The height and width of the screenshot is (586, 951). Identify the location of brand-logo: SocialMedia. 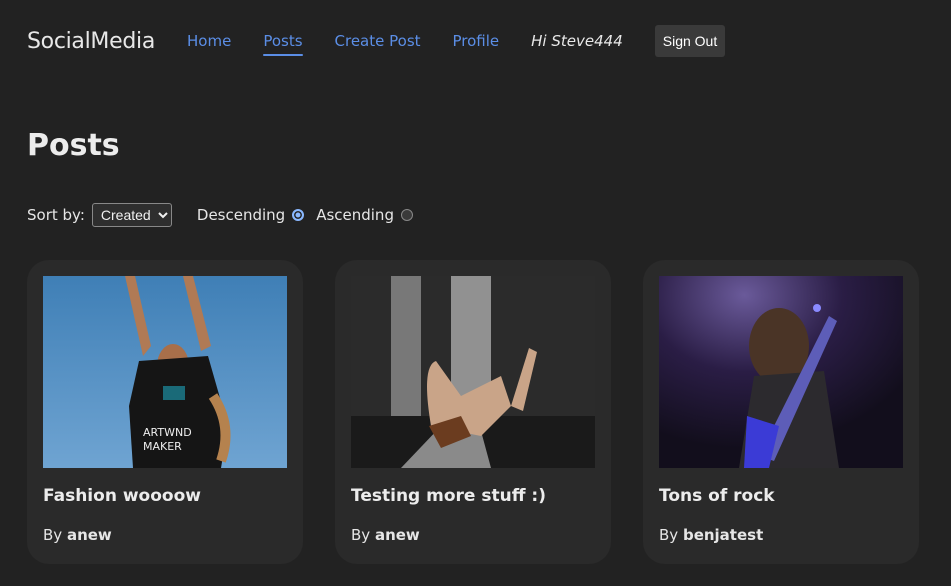
(91, 41).